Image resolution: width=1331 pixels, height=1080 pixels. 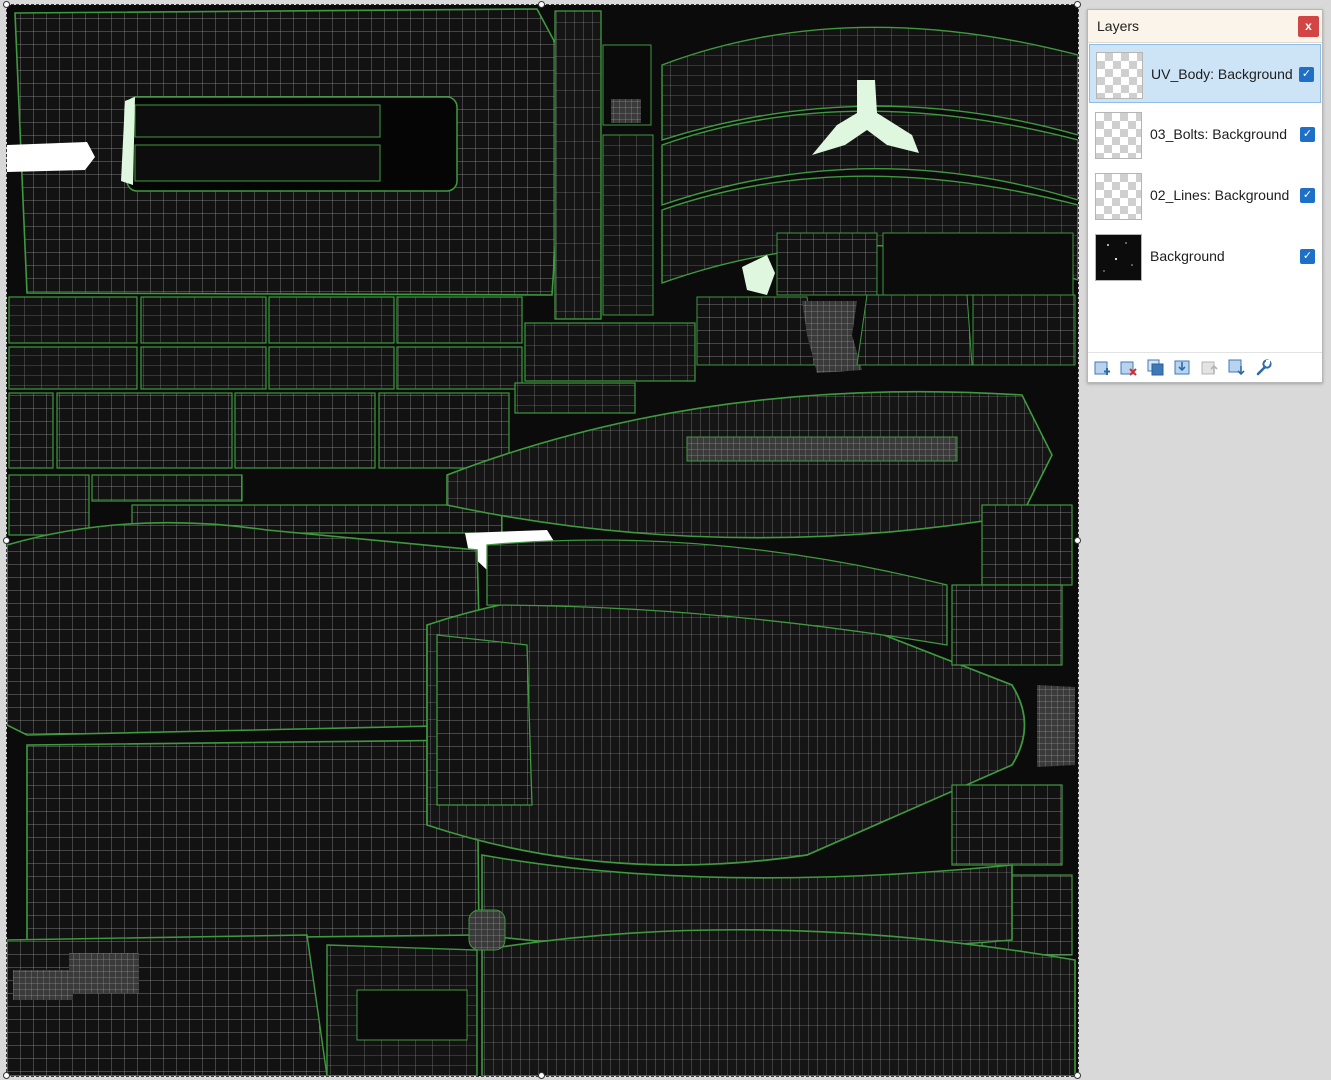 I want to click on layer-name: UV_Body: Background, so click(x=1222, y=74).